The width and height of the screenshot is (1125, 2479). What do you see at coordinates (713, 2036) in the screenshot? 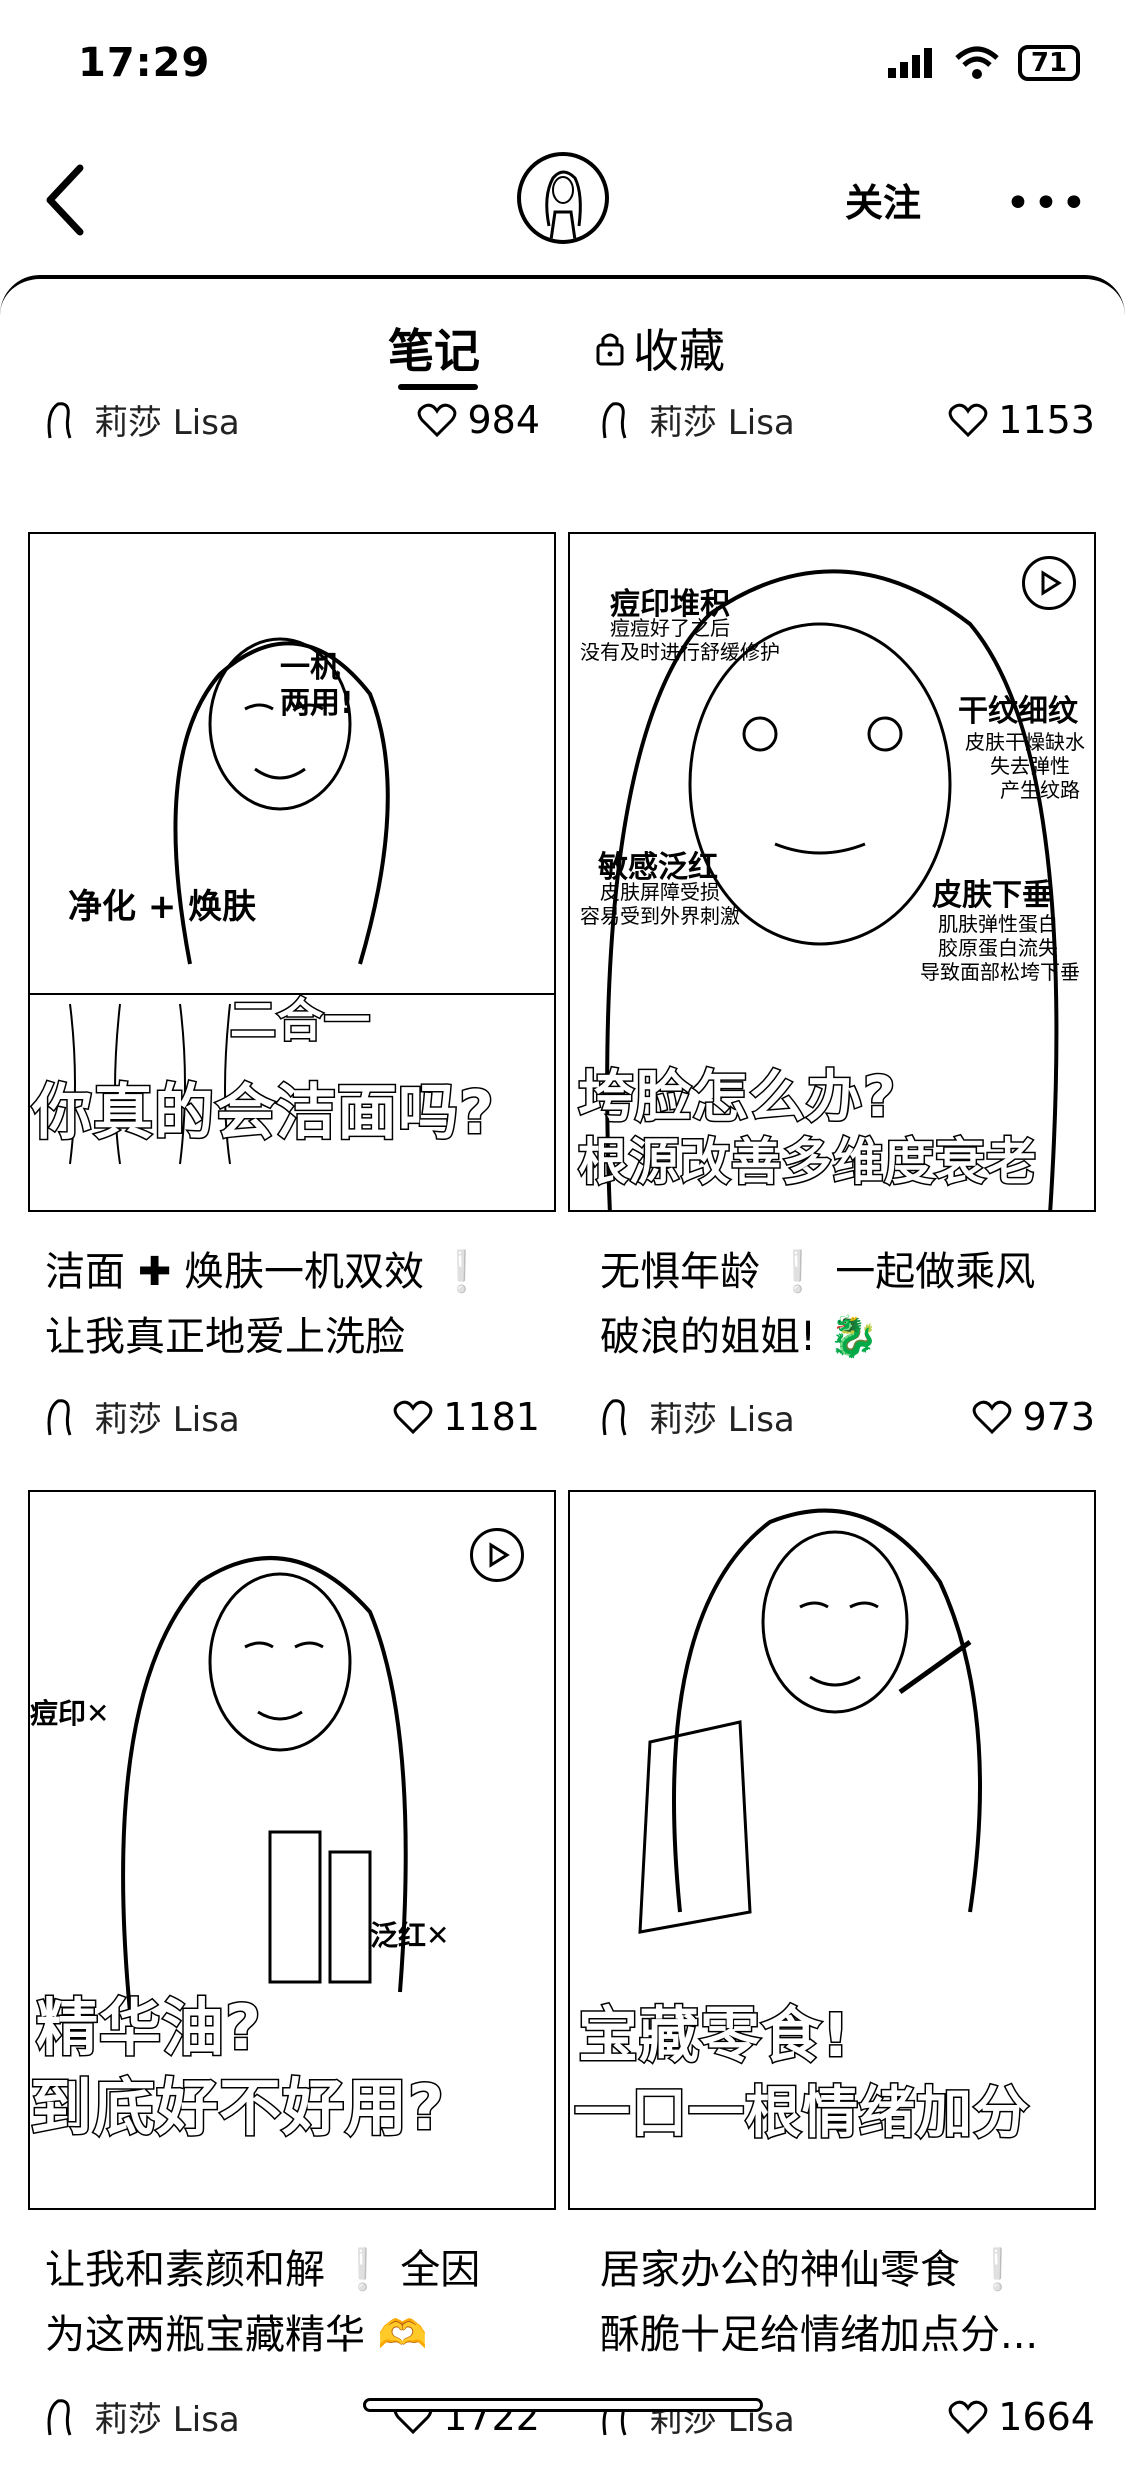
I see `image-headline: 宝藏零食!` at bounding box center [713, 2036].